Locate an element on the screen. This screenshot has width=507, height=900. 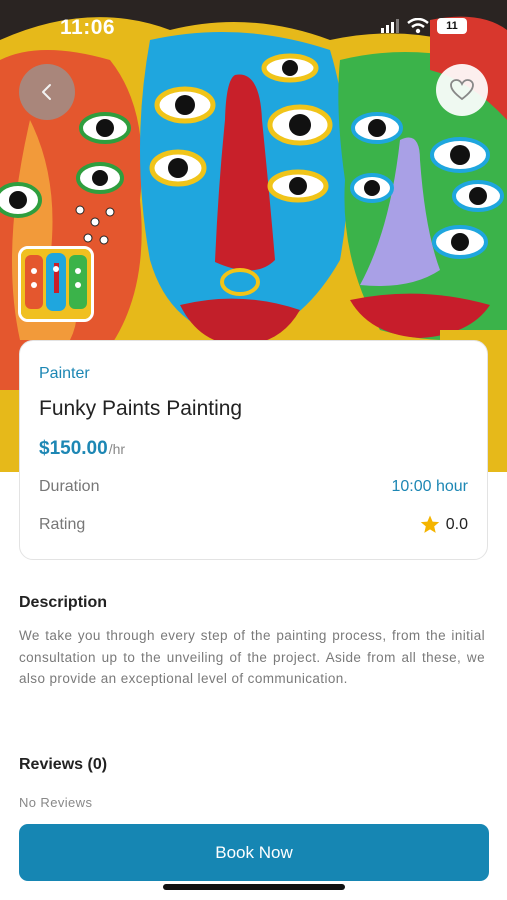
chevron-left-icon is located at coordinates (46, 92).